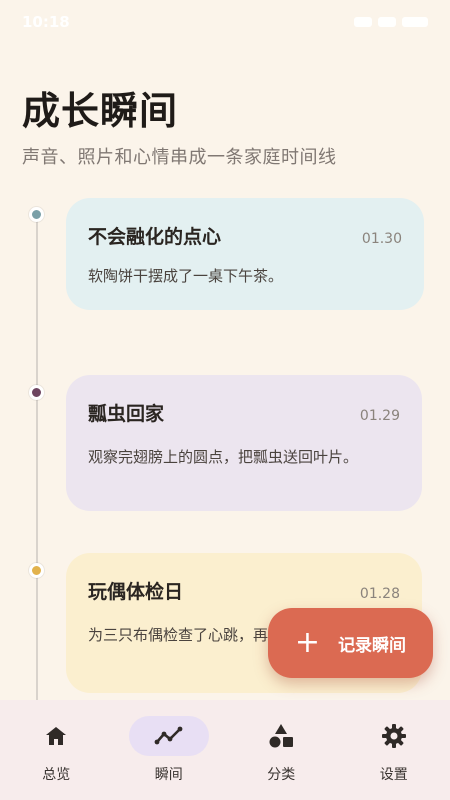 The image size is (450, 800). Describe the element at coordinates (281, 775) in the screenshot. I see `nav-label: 分类` at that location.